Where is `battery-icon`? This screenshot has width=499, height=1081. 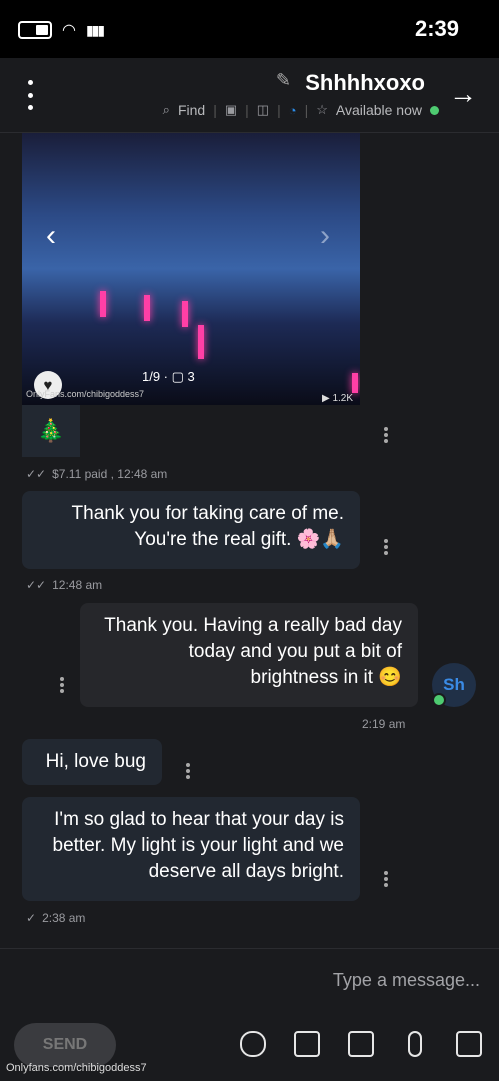 battery-icon is located at coordinates (35, 30).